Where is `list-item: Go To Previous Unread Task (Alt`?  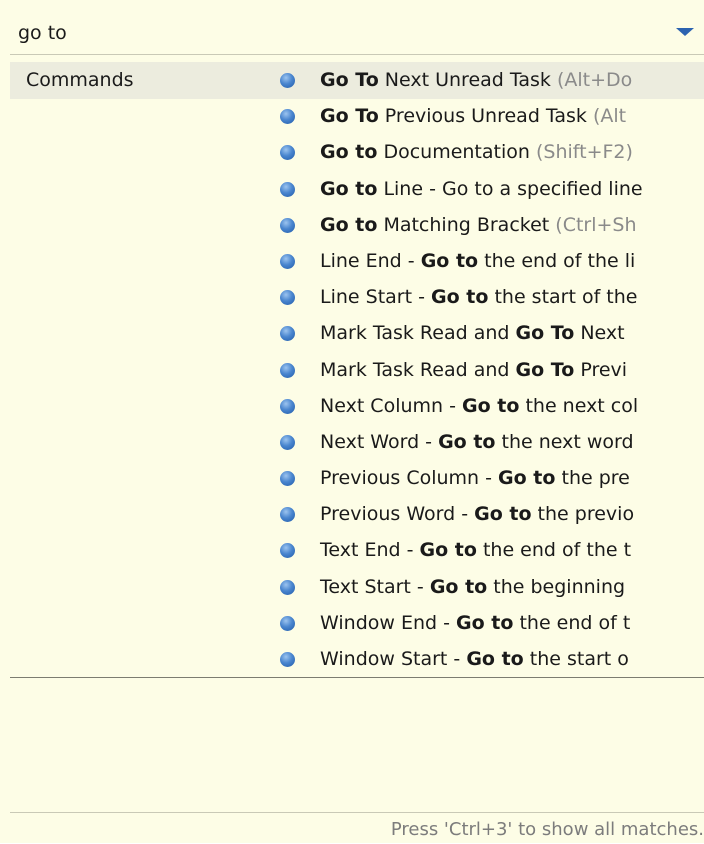
list-item: Go To Previous Unread Task (Alt is located at coordinates (492, 116).